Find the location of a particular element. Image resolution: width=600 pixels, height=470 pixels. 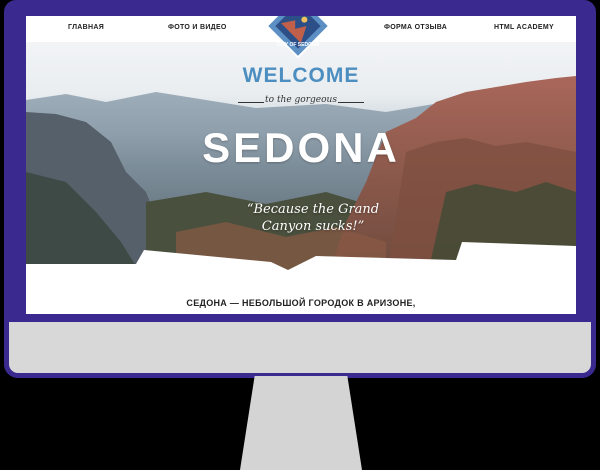

hero-tagline-line-2: Canyon sucks!” is located at coordinates (313, 226).